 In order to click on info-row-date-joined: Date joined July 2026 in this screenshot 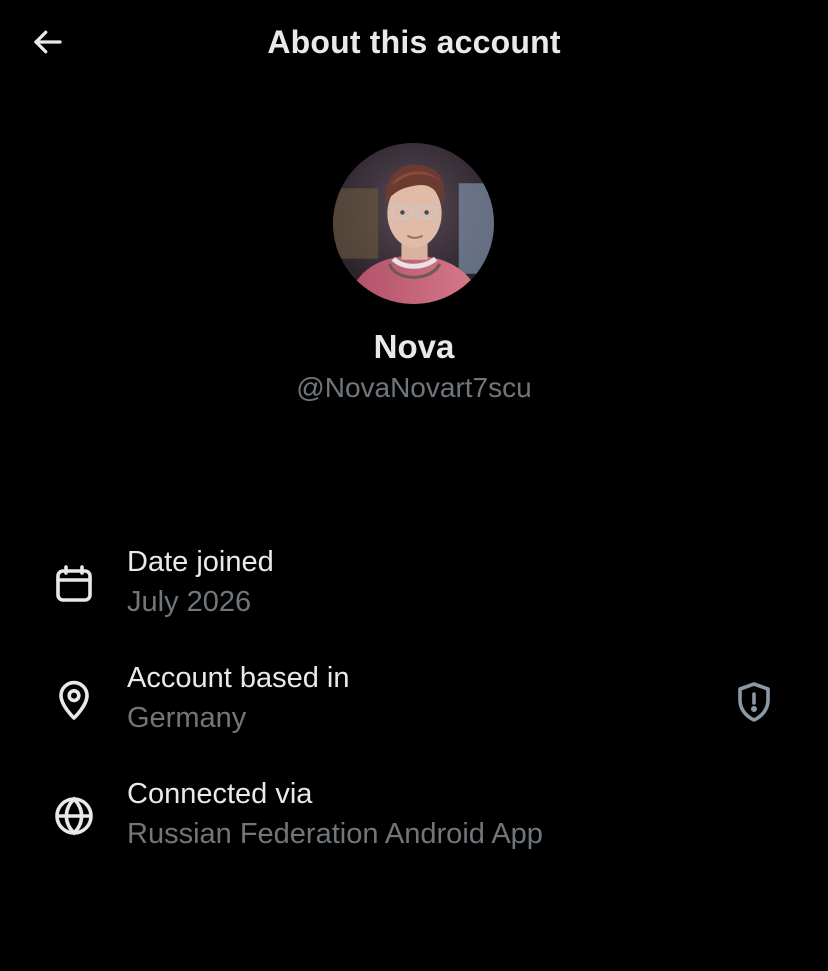, I will do `click(414, 591)`.